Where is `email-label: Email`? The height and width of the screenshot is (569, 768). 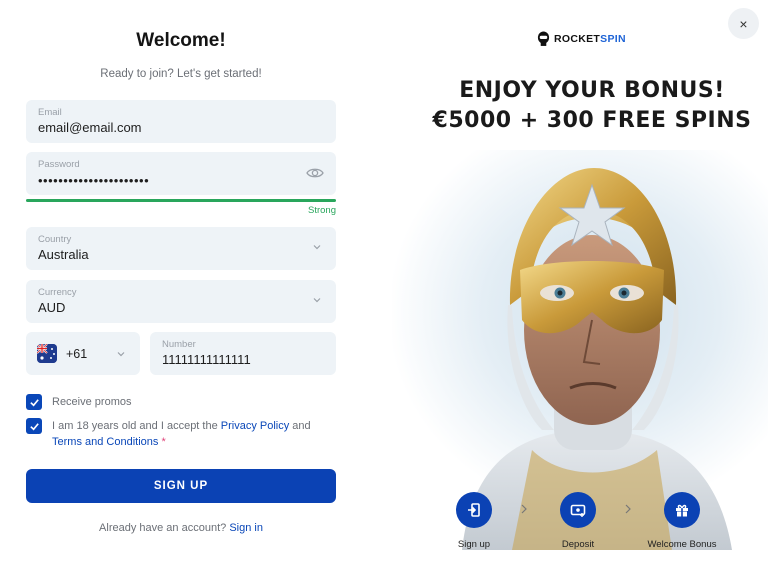 email-label: Email is located at coordinates (50, 112).